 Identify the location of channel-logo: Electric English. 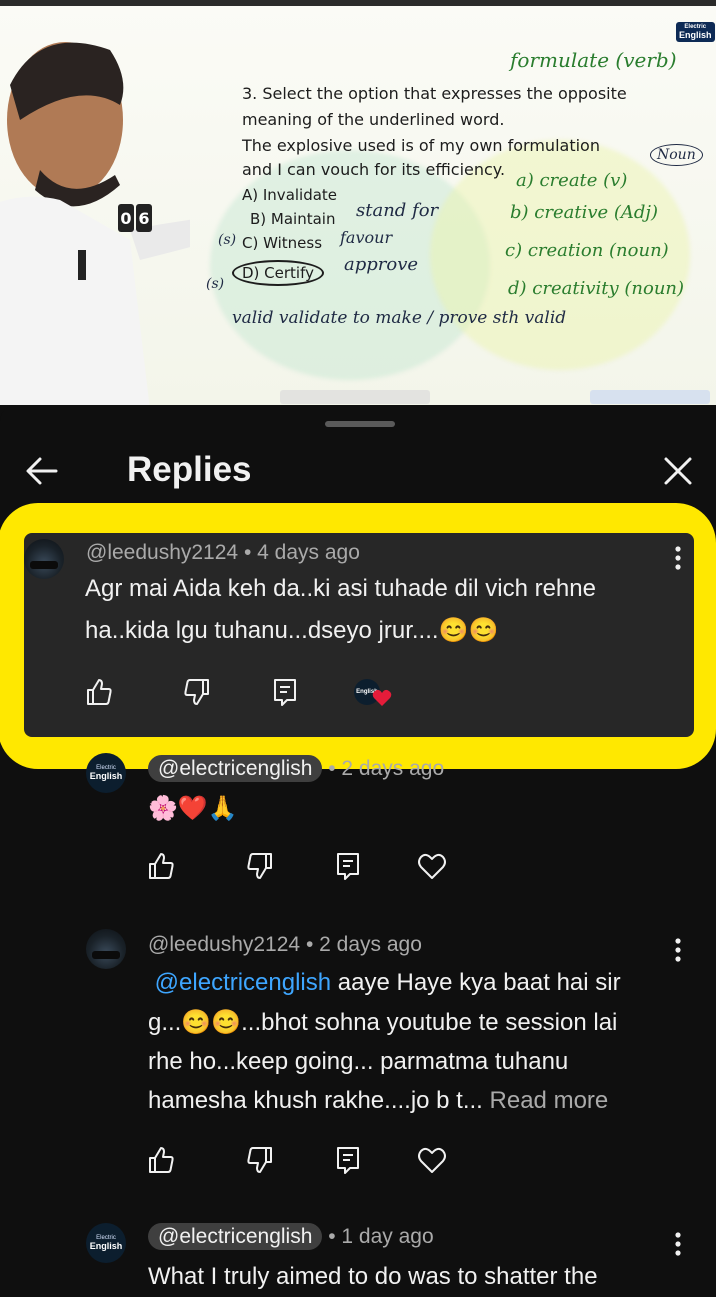
(695, 32).